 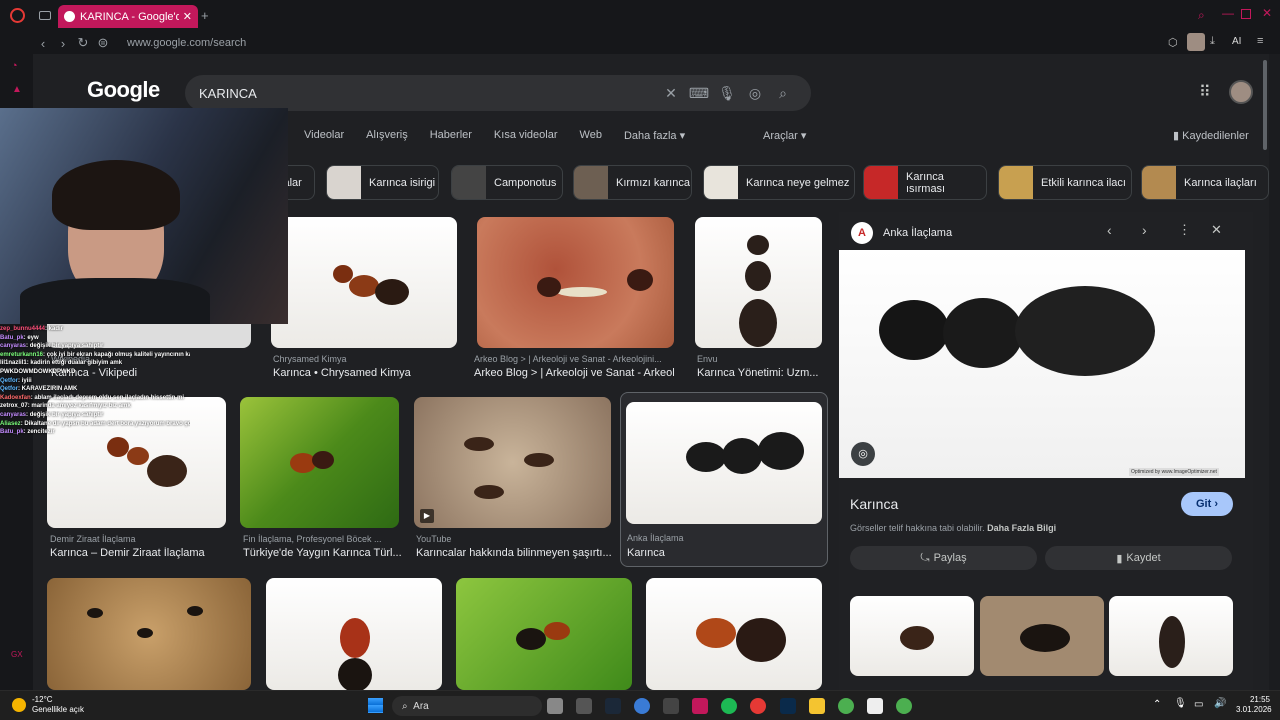 What do you see at coordinates (17, 89) in the screenshot?
I see `gx-icon: ▲` at bounding box center [17, 89].